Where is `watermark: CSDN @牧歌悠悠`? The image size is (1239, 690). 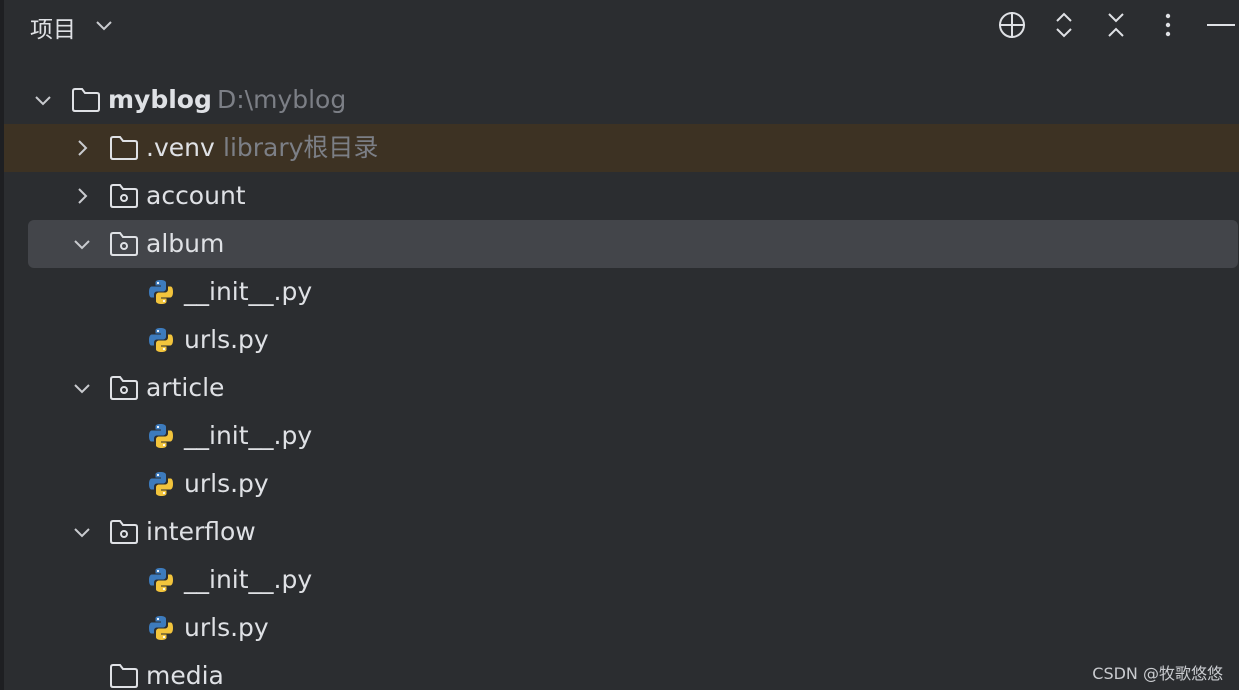
watermark: CSDN @牧歌悠悠 is located at coordinates (1157, 673).